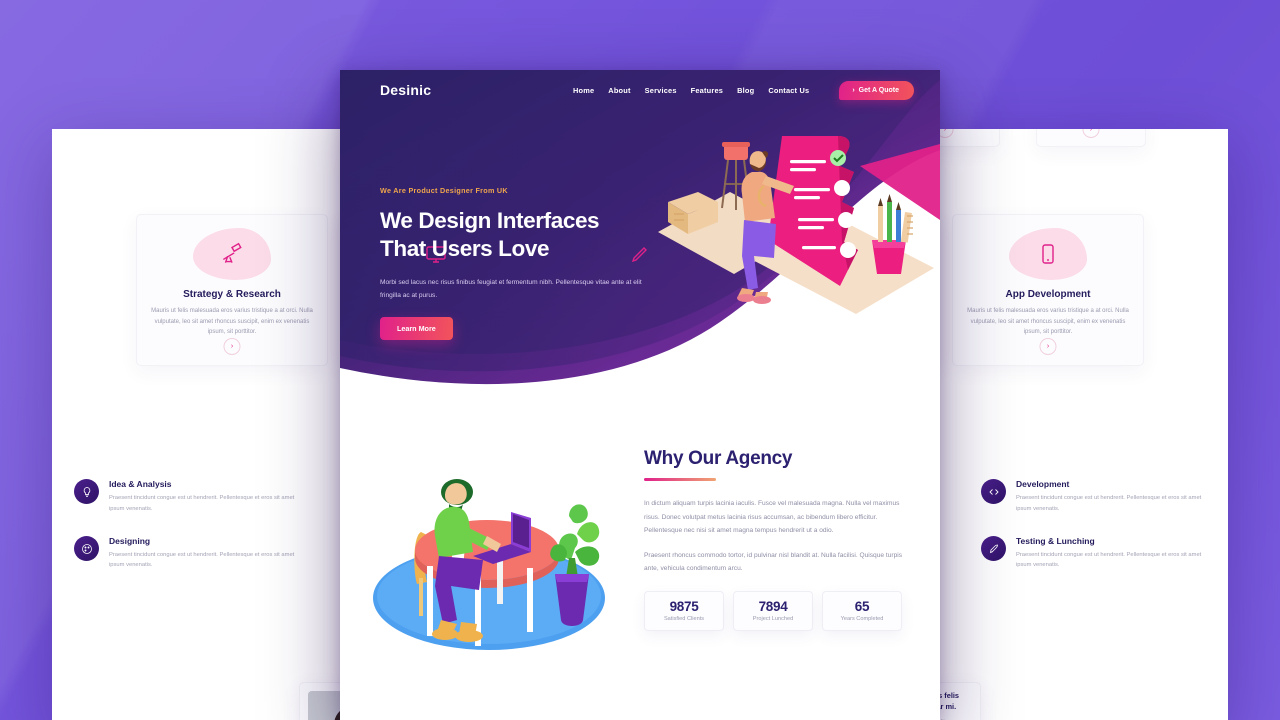  What do you see at coordinates (1048, 254) in the screenshot?
I see `mobile-icon` at bounding box center [1048, 254].